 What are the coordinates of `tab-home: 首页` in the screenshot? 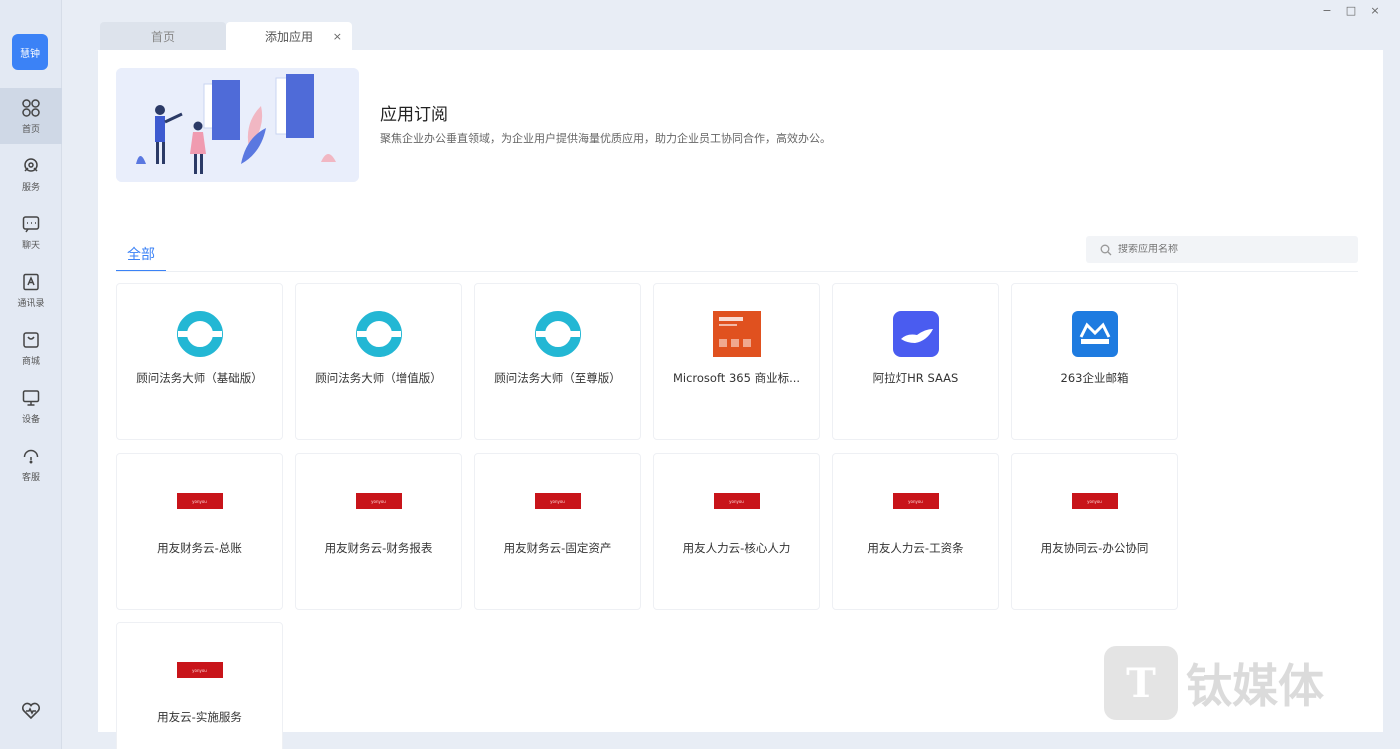 It's located at (163, 36).